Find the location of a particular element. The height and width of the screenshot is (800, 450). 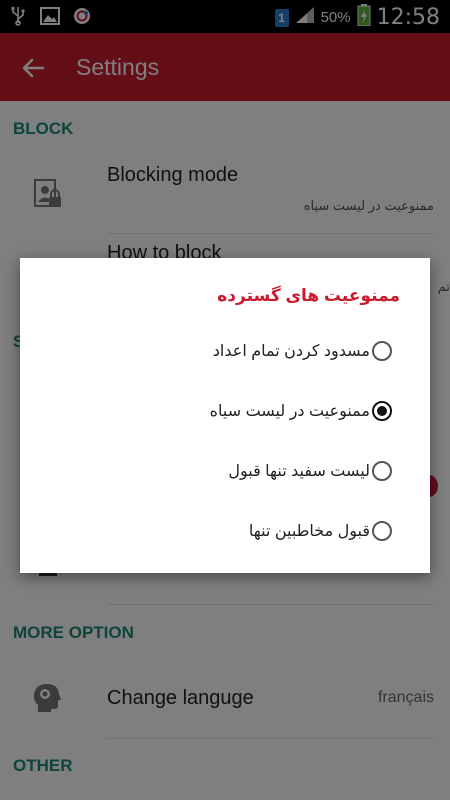

option-block-all: مسدود کردن تمام اعداد is located at coordinates (225, 353).